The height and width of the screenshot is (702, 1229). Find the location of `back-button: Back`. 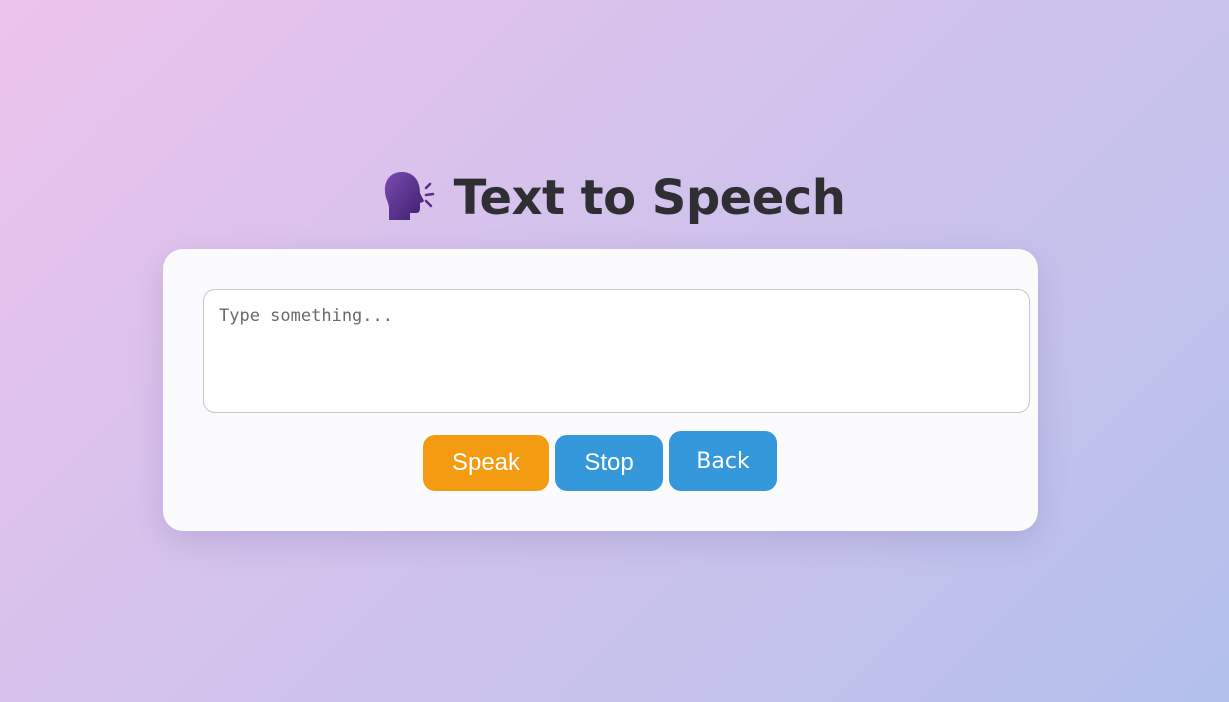

back-button: Back is located at coordinates (723, 461).